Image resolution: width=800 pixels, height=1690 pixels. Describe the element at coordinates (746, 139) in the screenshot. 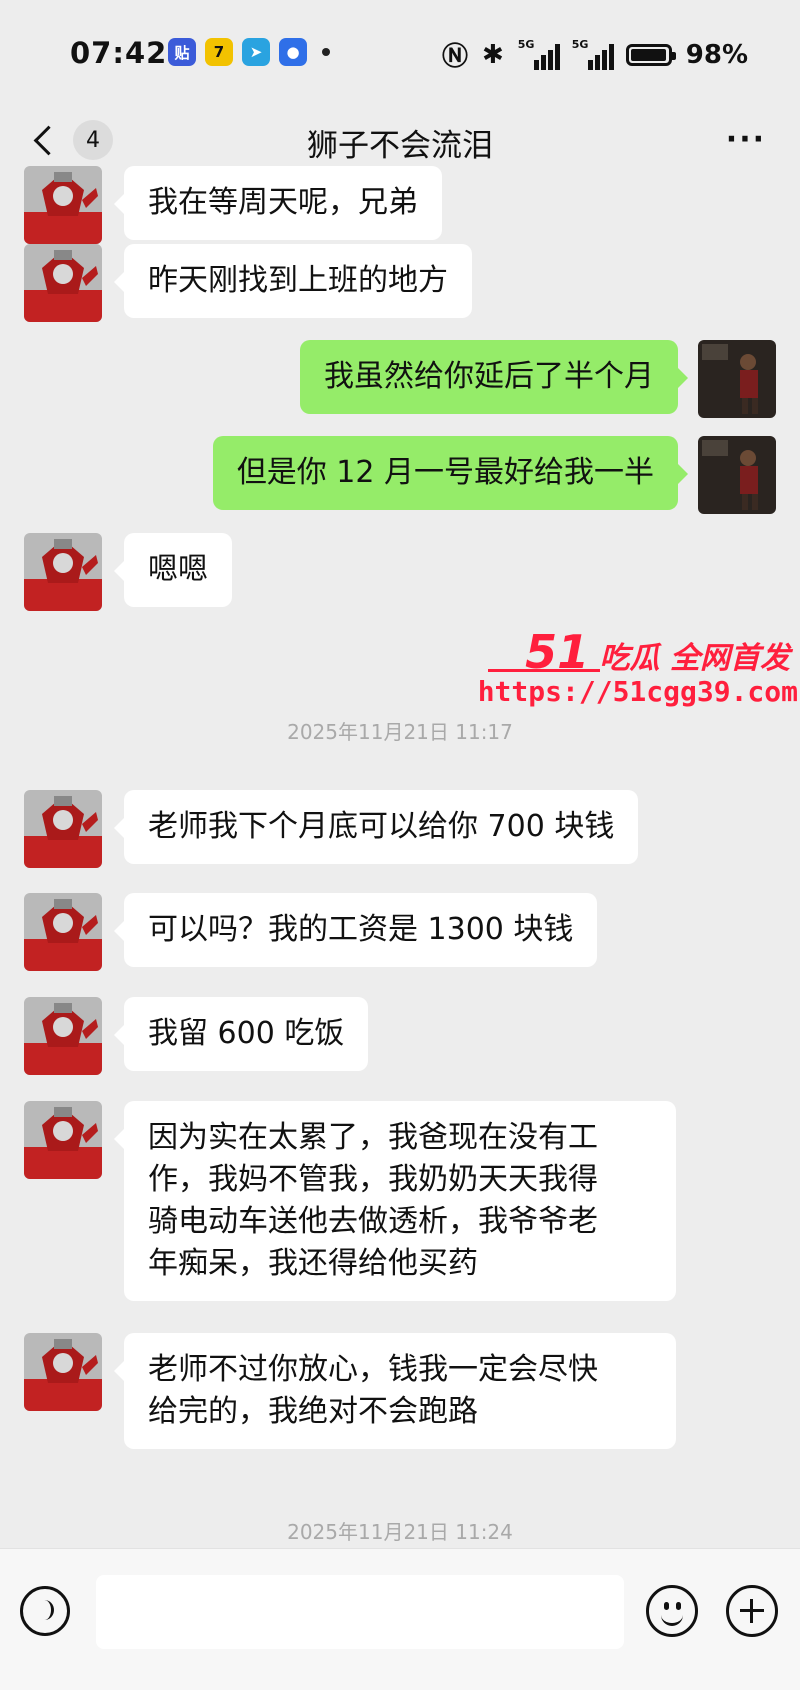

I see `more-options-button: ···` at that location.